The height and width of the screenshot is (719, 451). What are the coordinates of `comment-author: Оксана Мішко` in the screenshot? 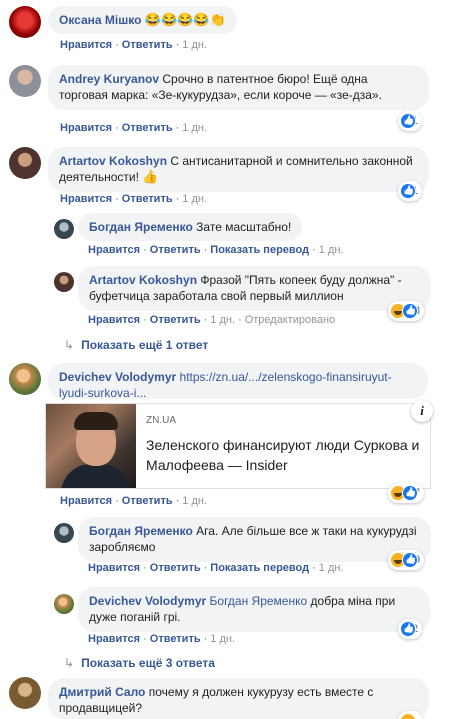 It's located at (100, 20).